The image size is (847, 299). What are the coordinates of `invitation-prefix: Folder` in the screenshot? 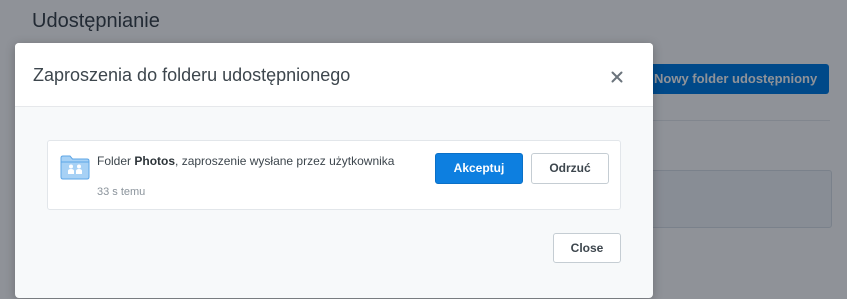 It's located at (116, 161).